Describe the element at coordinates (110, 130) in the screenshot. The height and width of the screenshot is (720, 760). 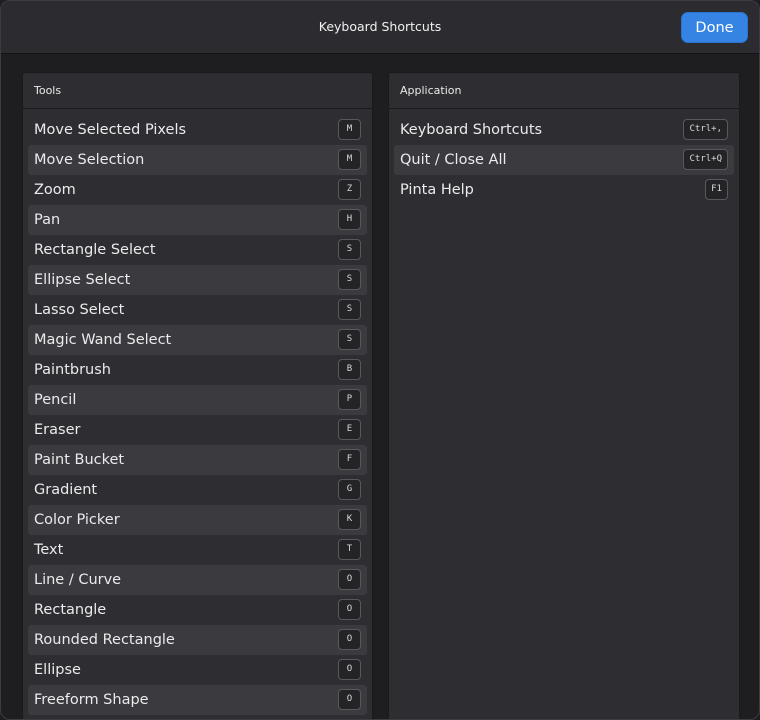
I see `shortcut-action-label: Move Selected Pixels` at that location.